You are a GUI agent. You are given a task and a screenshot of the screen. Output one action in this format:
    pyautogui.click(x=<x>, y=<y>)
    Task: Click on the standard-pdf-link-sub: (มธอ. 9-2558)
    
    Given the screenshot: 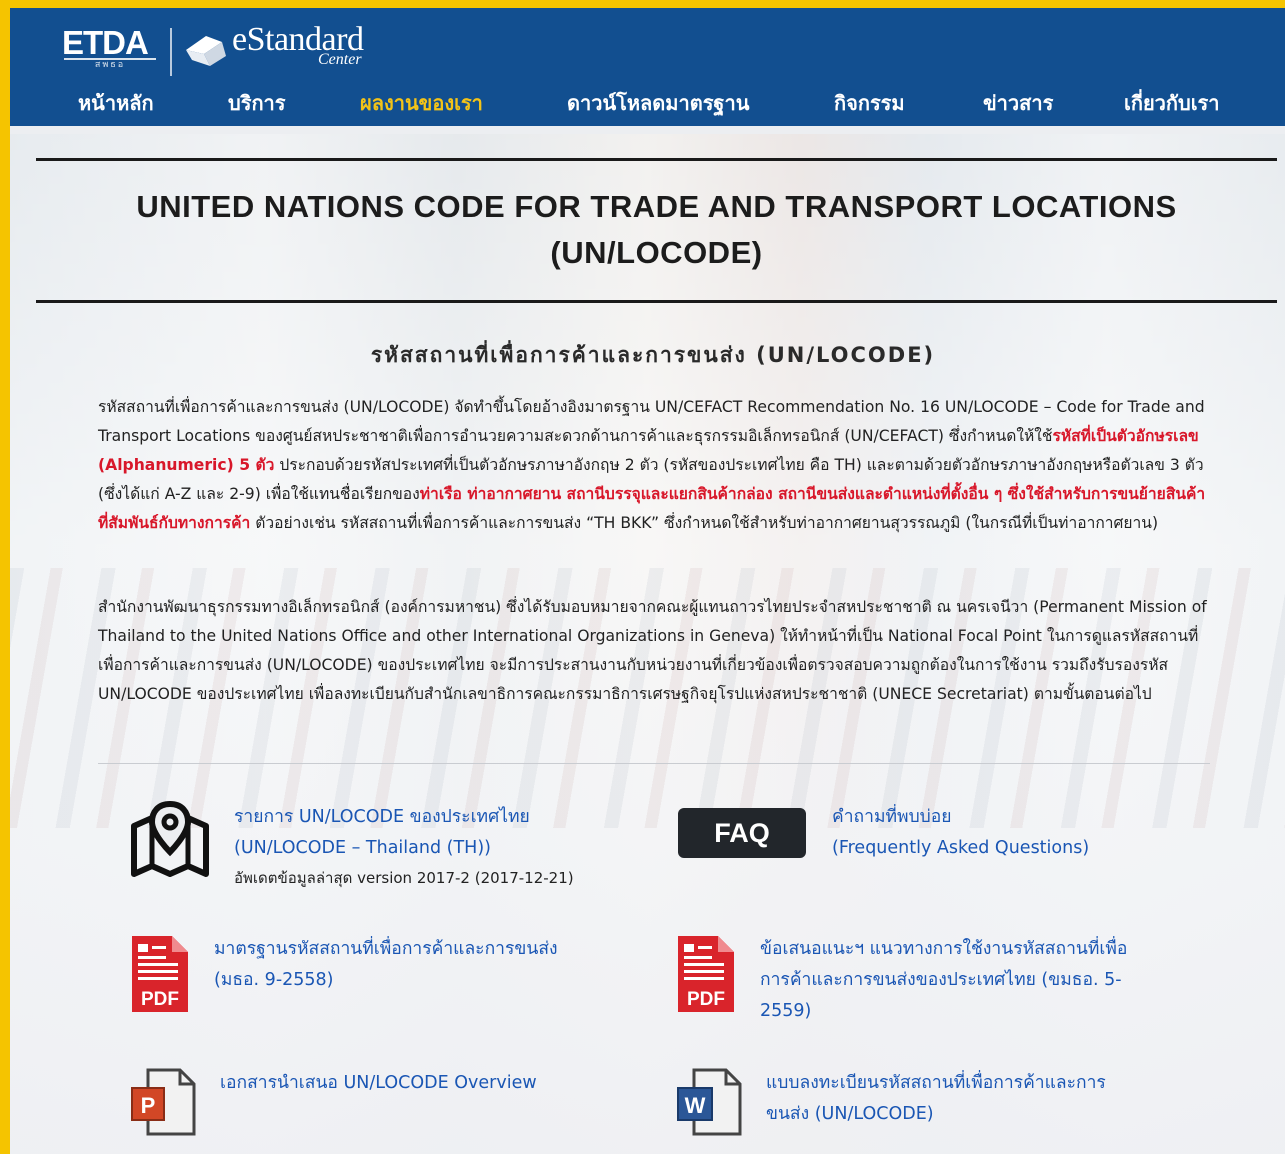 What is the action you would take?
    pyautogui.click(x=386, y=980)
    